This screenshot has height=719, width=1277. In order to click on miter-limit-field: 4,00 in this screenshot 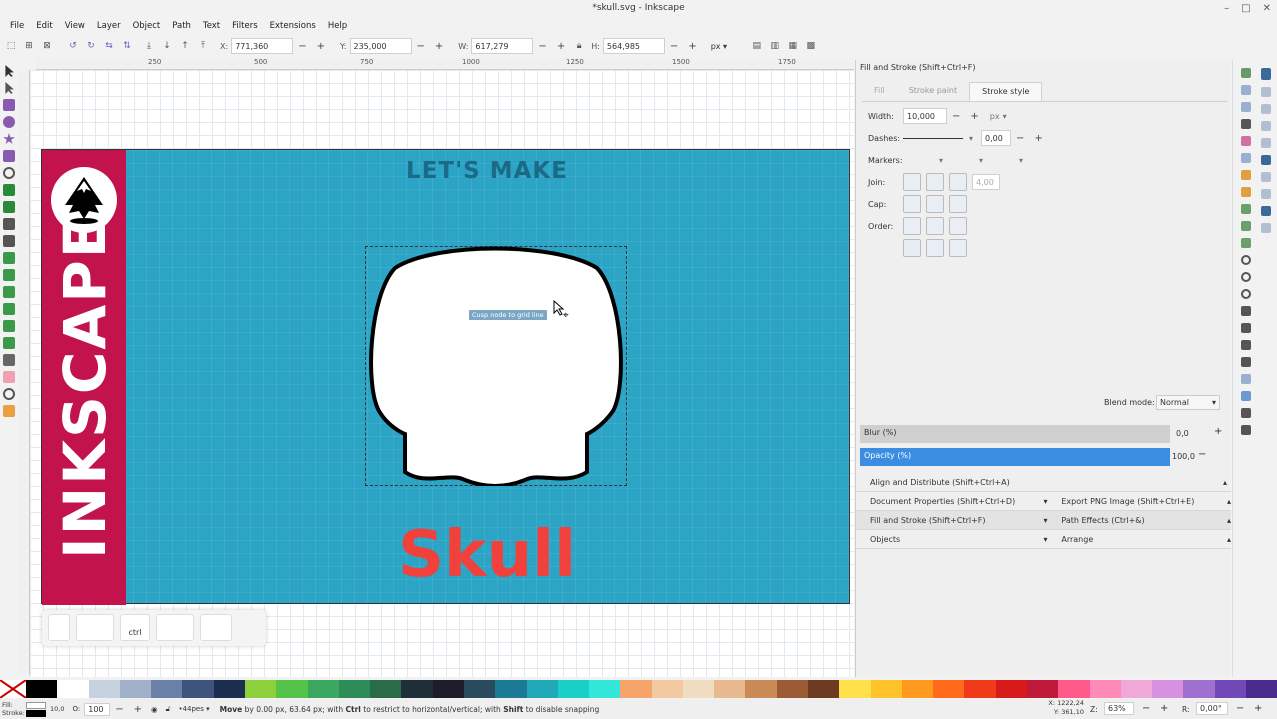, I will do `click(986, 182)`.